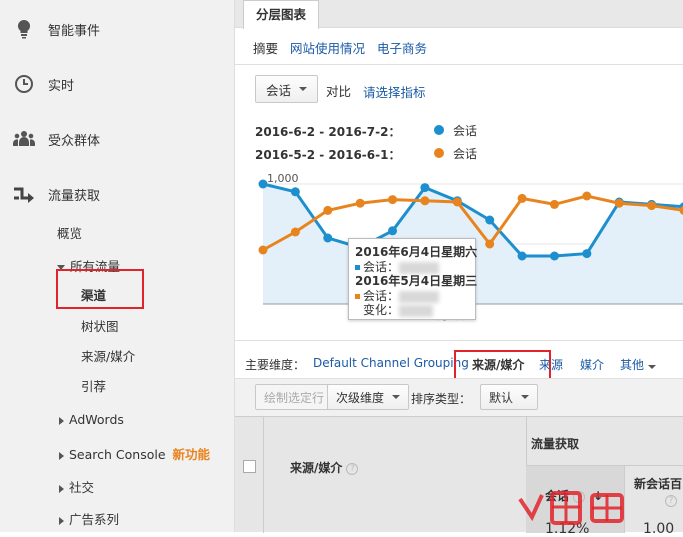 The height and width of the screenshot is (537, 683). What do you see at coordinates (368, 397) in the screenshot?
I see `secondary-dimension-select: 次级维度` at bounding box center [368, 397].